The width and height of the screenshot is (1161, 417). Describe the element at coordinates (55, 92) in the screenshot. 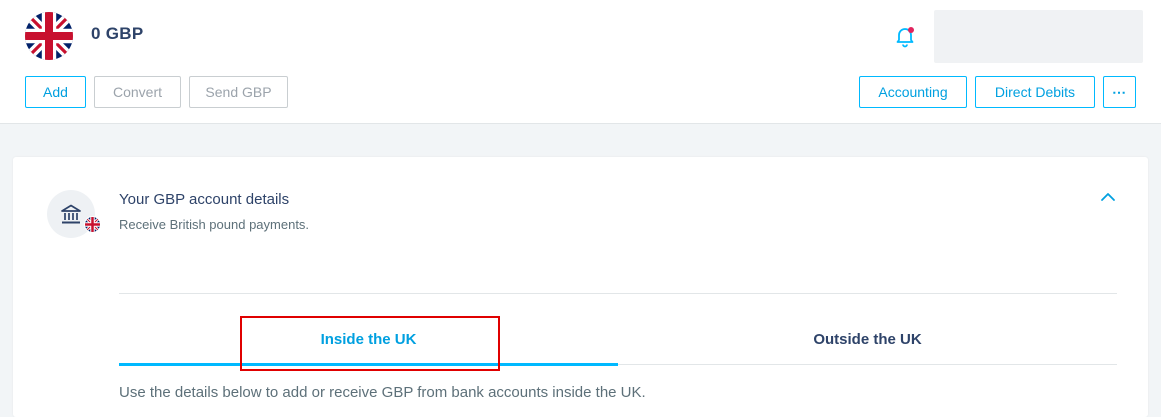

I see `add-button: Add` at that location.